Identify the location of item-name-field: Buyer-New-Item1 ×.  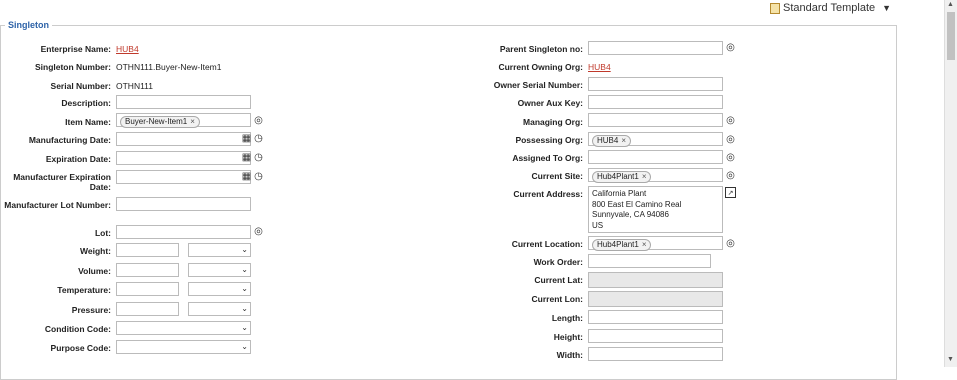
(183, 120).